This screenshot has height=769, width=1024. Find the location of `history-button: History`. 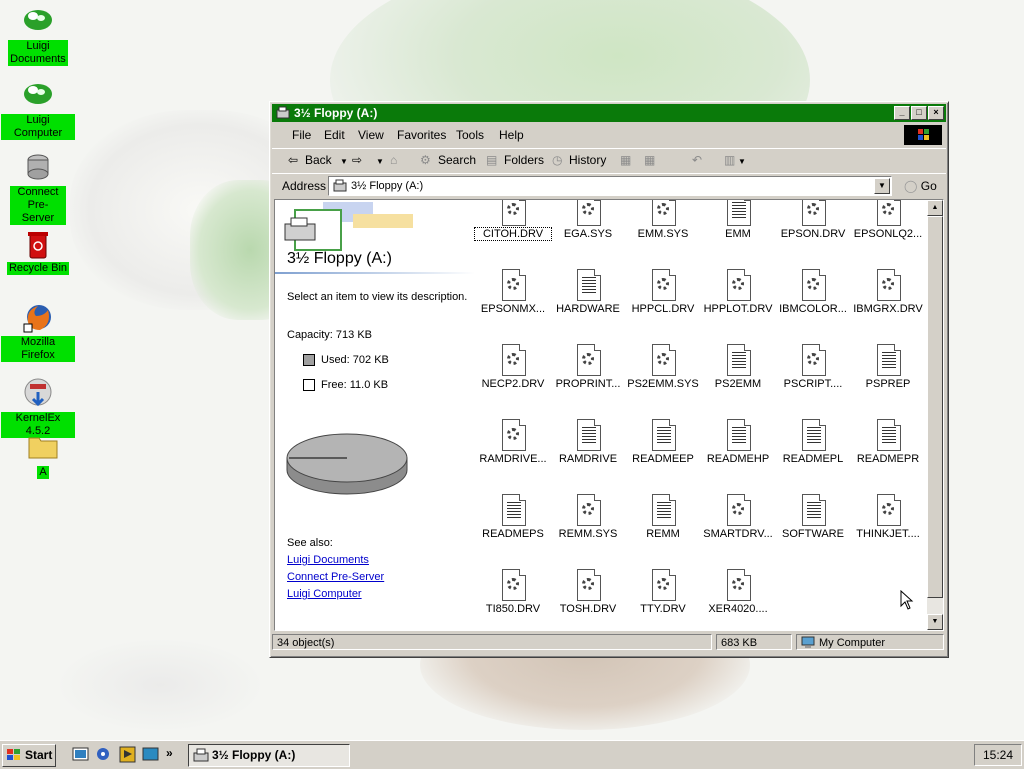

history-button: History is located at coordinates (587, 160).